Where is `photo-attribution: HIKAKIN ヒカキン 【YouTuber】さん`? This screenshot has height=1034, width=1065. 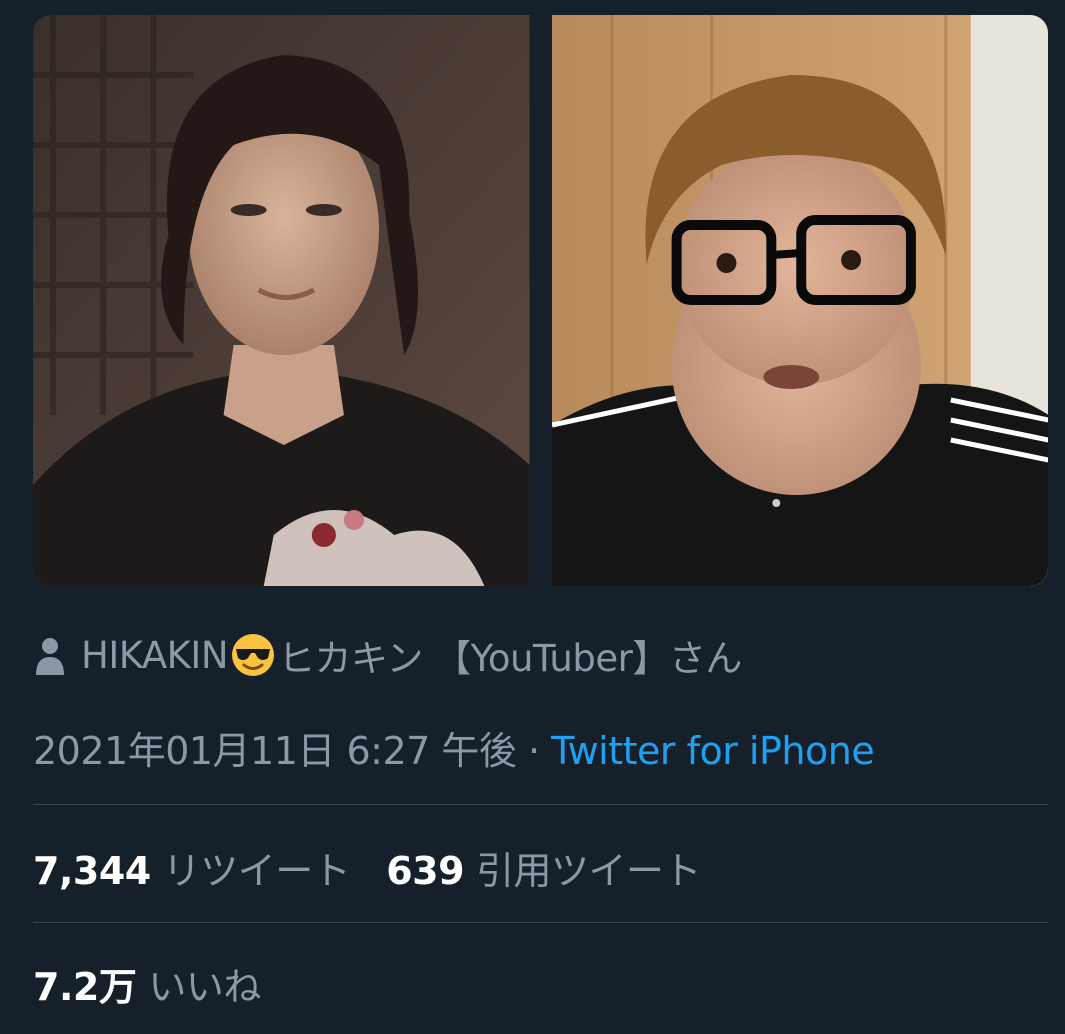
photo-attribution: HIKAKIN ヒカキン 【YouTuber】さん is located at coordinates (387, 655).